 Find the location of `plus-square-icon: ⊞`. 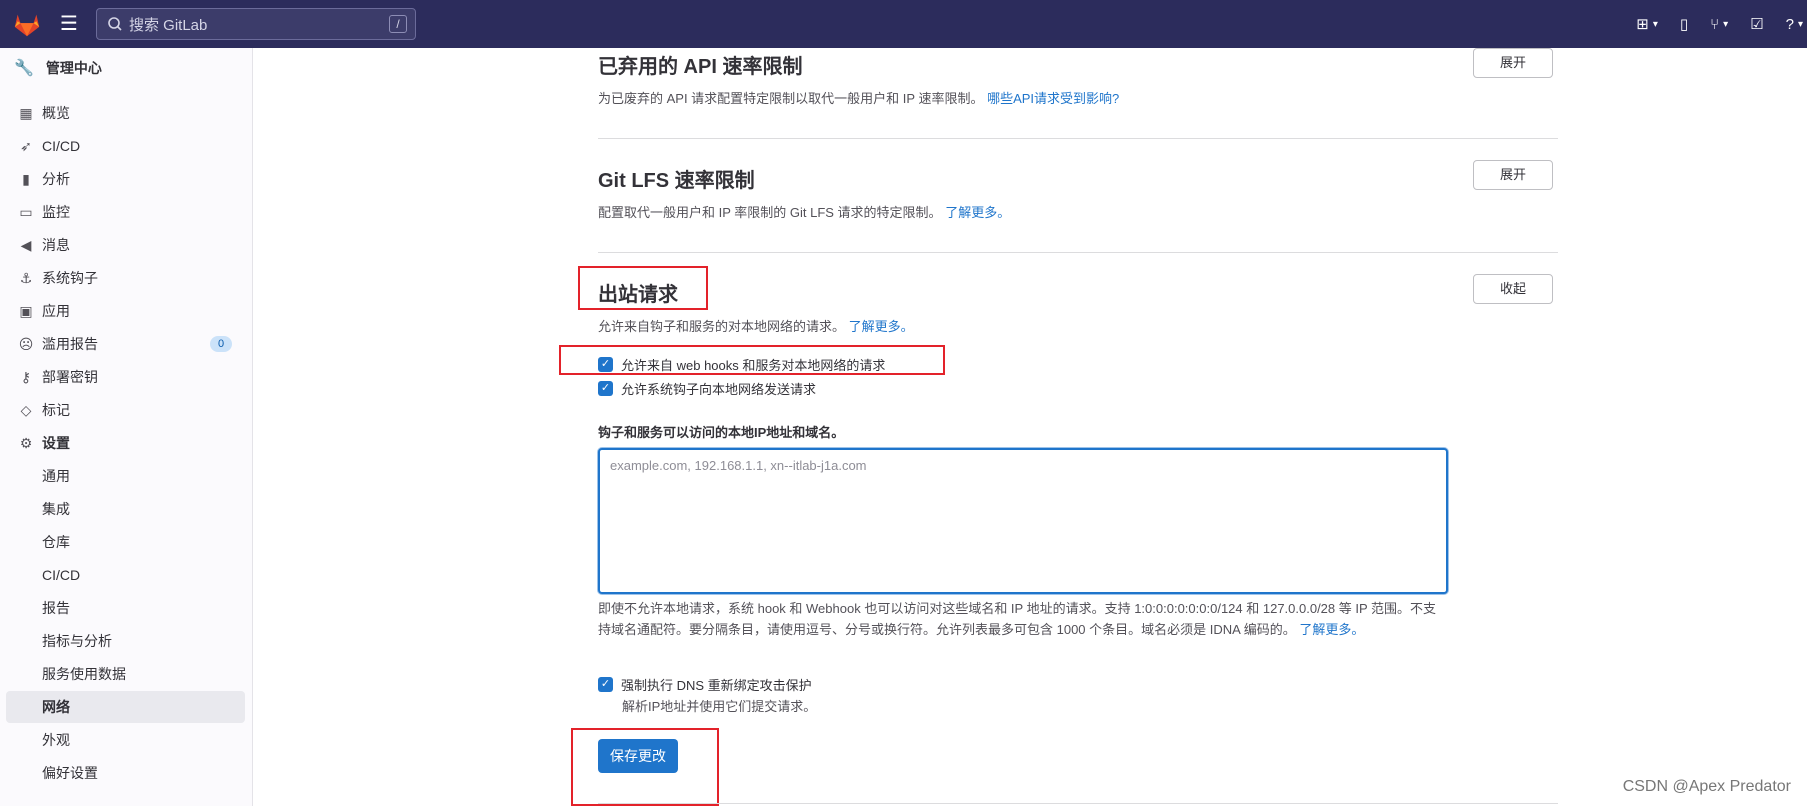

plus-square-icon: ⊞ is located at coordinates (1642, 24).